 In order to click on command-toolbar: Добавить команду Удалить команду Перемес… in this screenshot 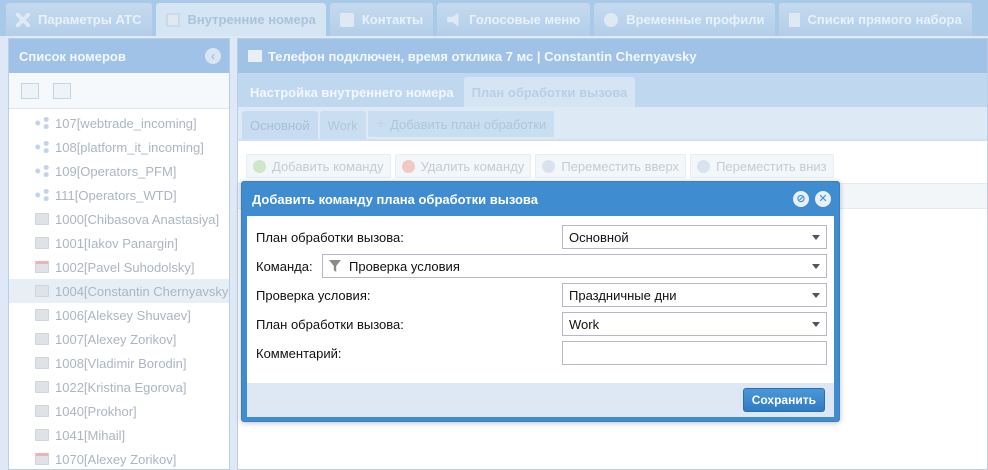, I will do `click(612, 166)`.